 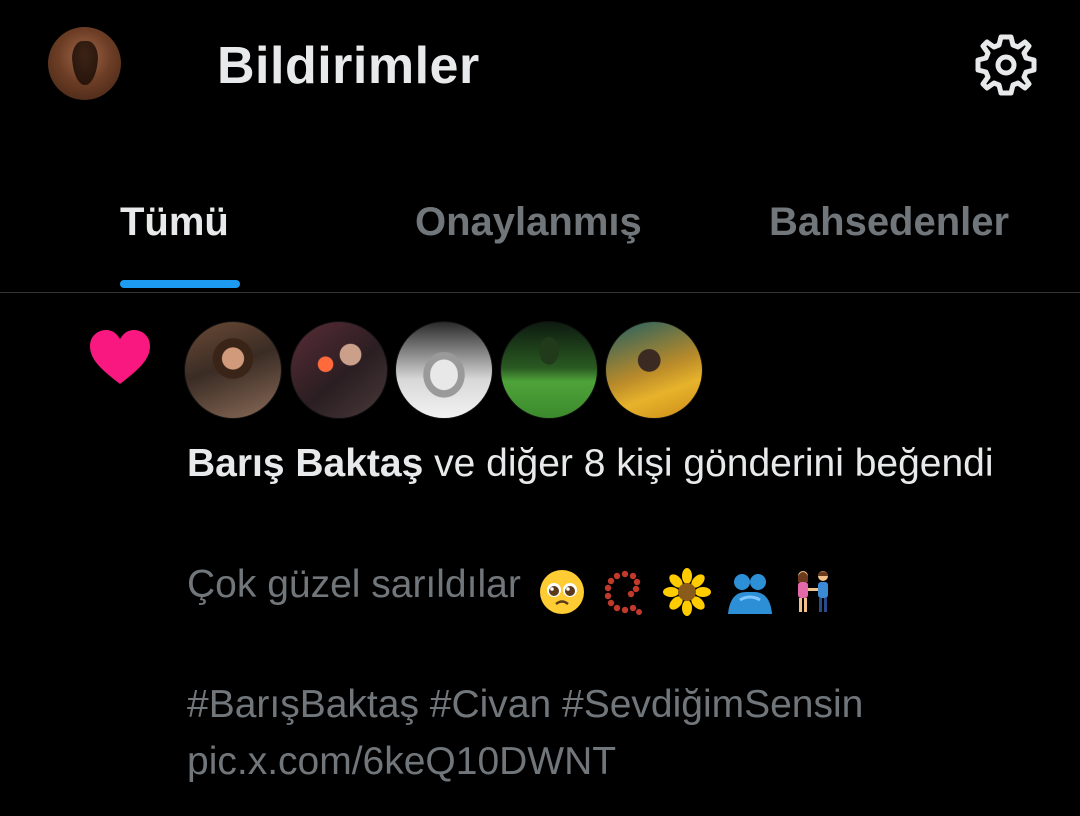 I want to click on liker-avatars, so click(x=445, y=371).